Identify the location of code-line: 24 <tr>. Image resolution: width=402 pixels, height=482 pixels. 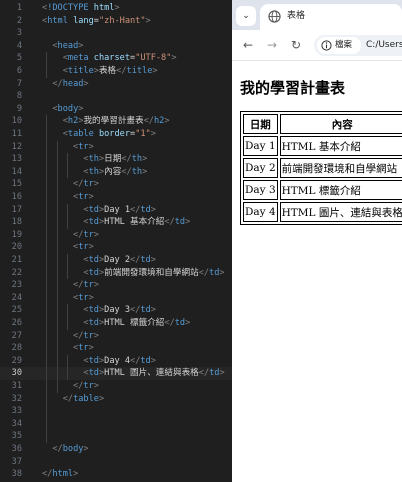
(116, 298).